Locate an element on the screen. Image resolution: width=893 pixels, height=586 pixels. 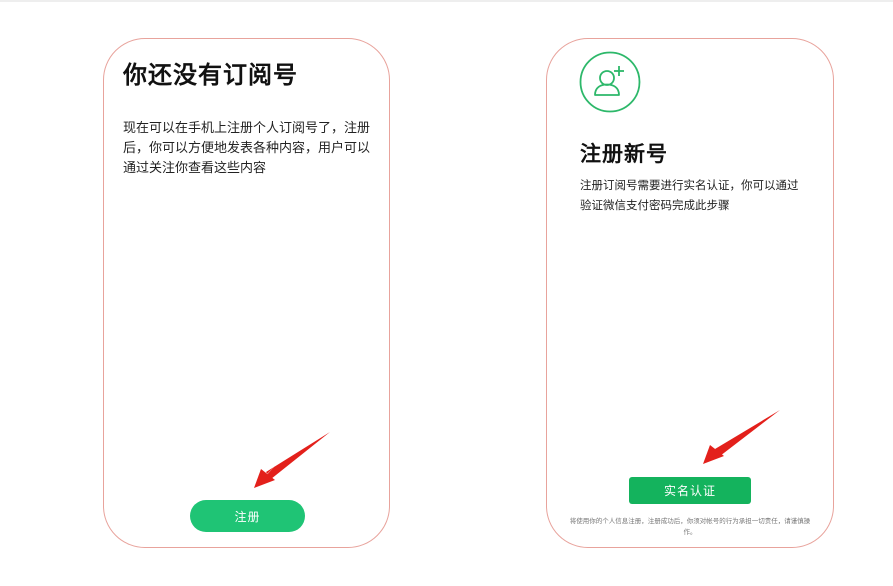
page-title: 你还没有订阅号 is located at coordinates (210, 75).